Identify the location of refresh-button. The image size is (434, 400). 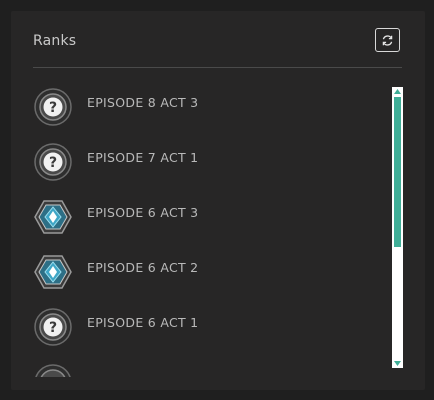
(387, 40).